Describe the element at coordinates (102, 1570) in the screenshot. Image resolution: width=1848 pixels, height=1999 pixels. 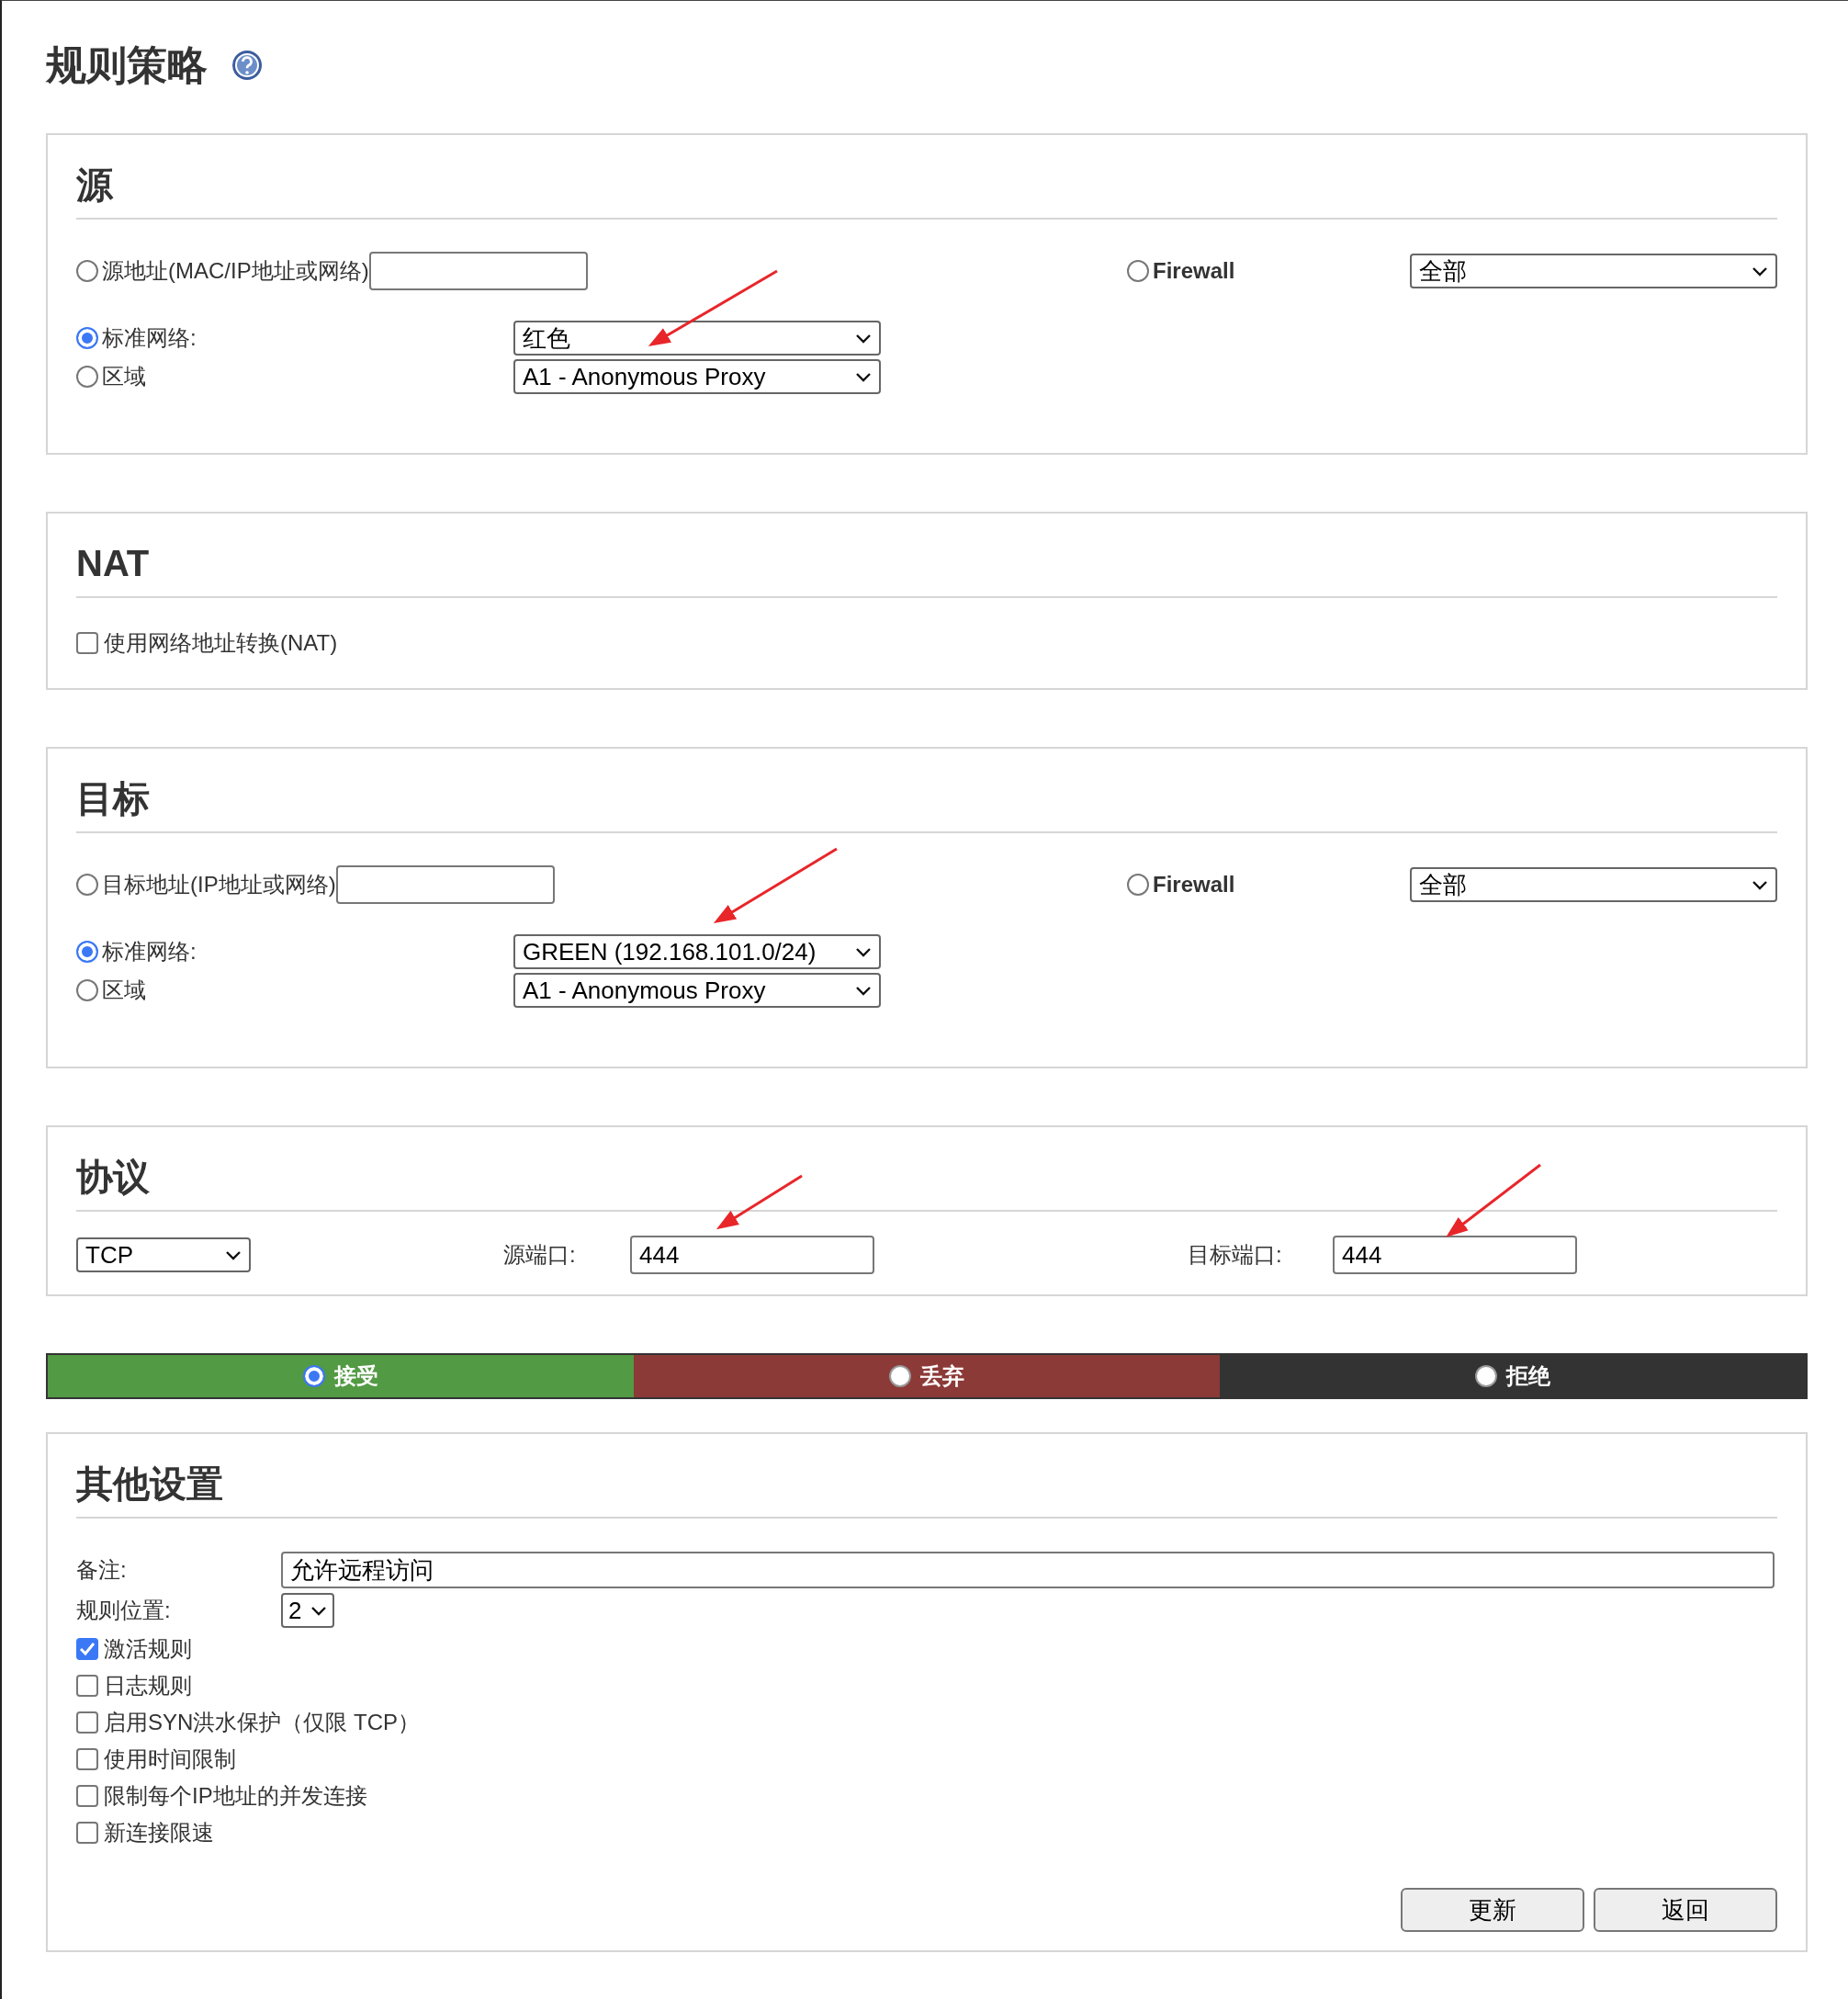
I see `remark-label: 备注:` at that location.